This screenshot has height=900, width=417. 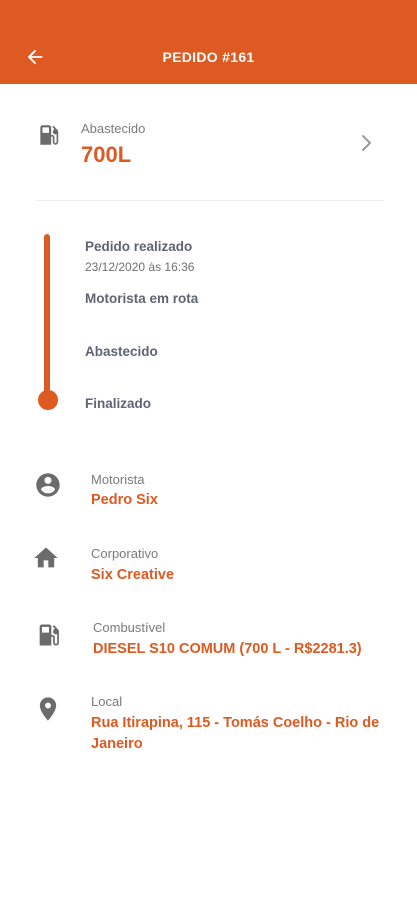 I want to click on page-title: PEDIDO #161, so click(x=208, y=57).